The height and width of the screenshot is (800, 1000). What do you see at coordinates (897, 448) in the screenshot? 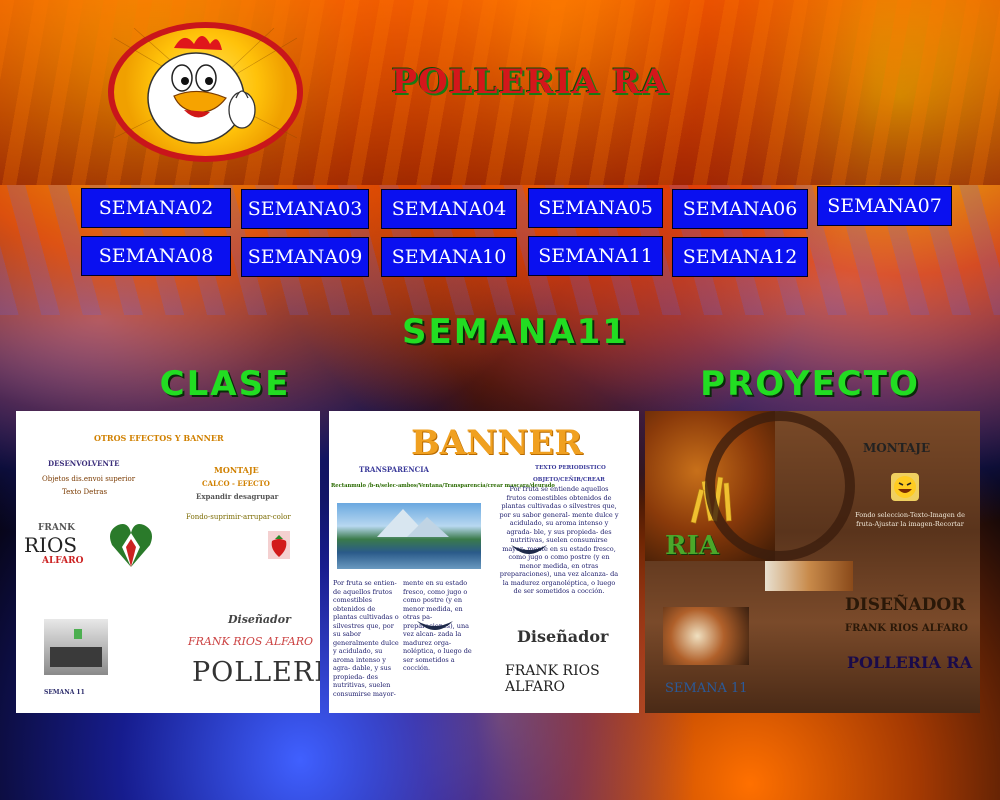
I see `proyecto-montaje: MONTAJE` at bounding box center [897, 448].